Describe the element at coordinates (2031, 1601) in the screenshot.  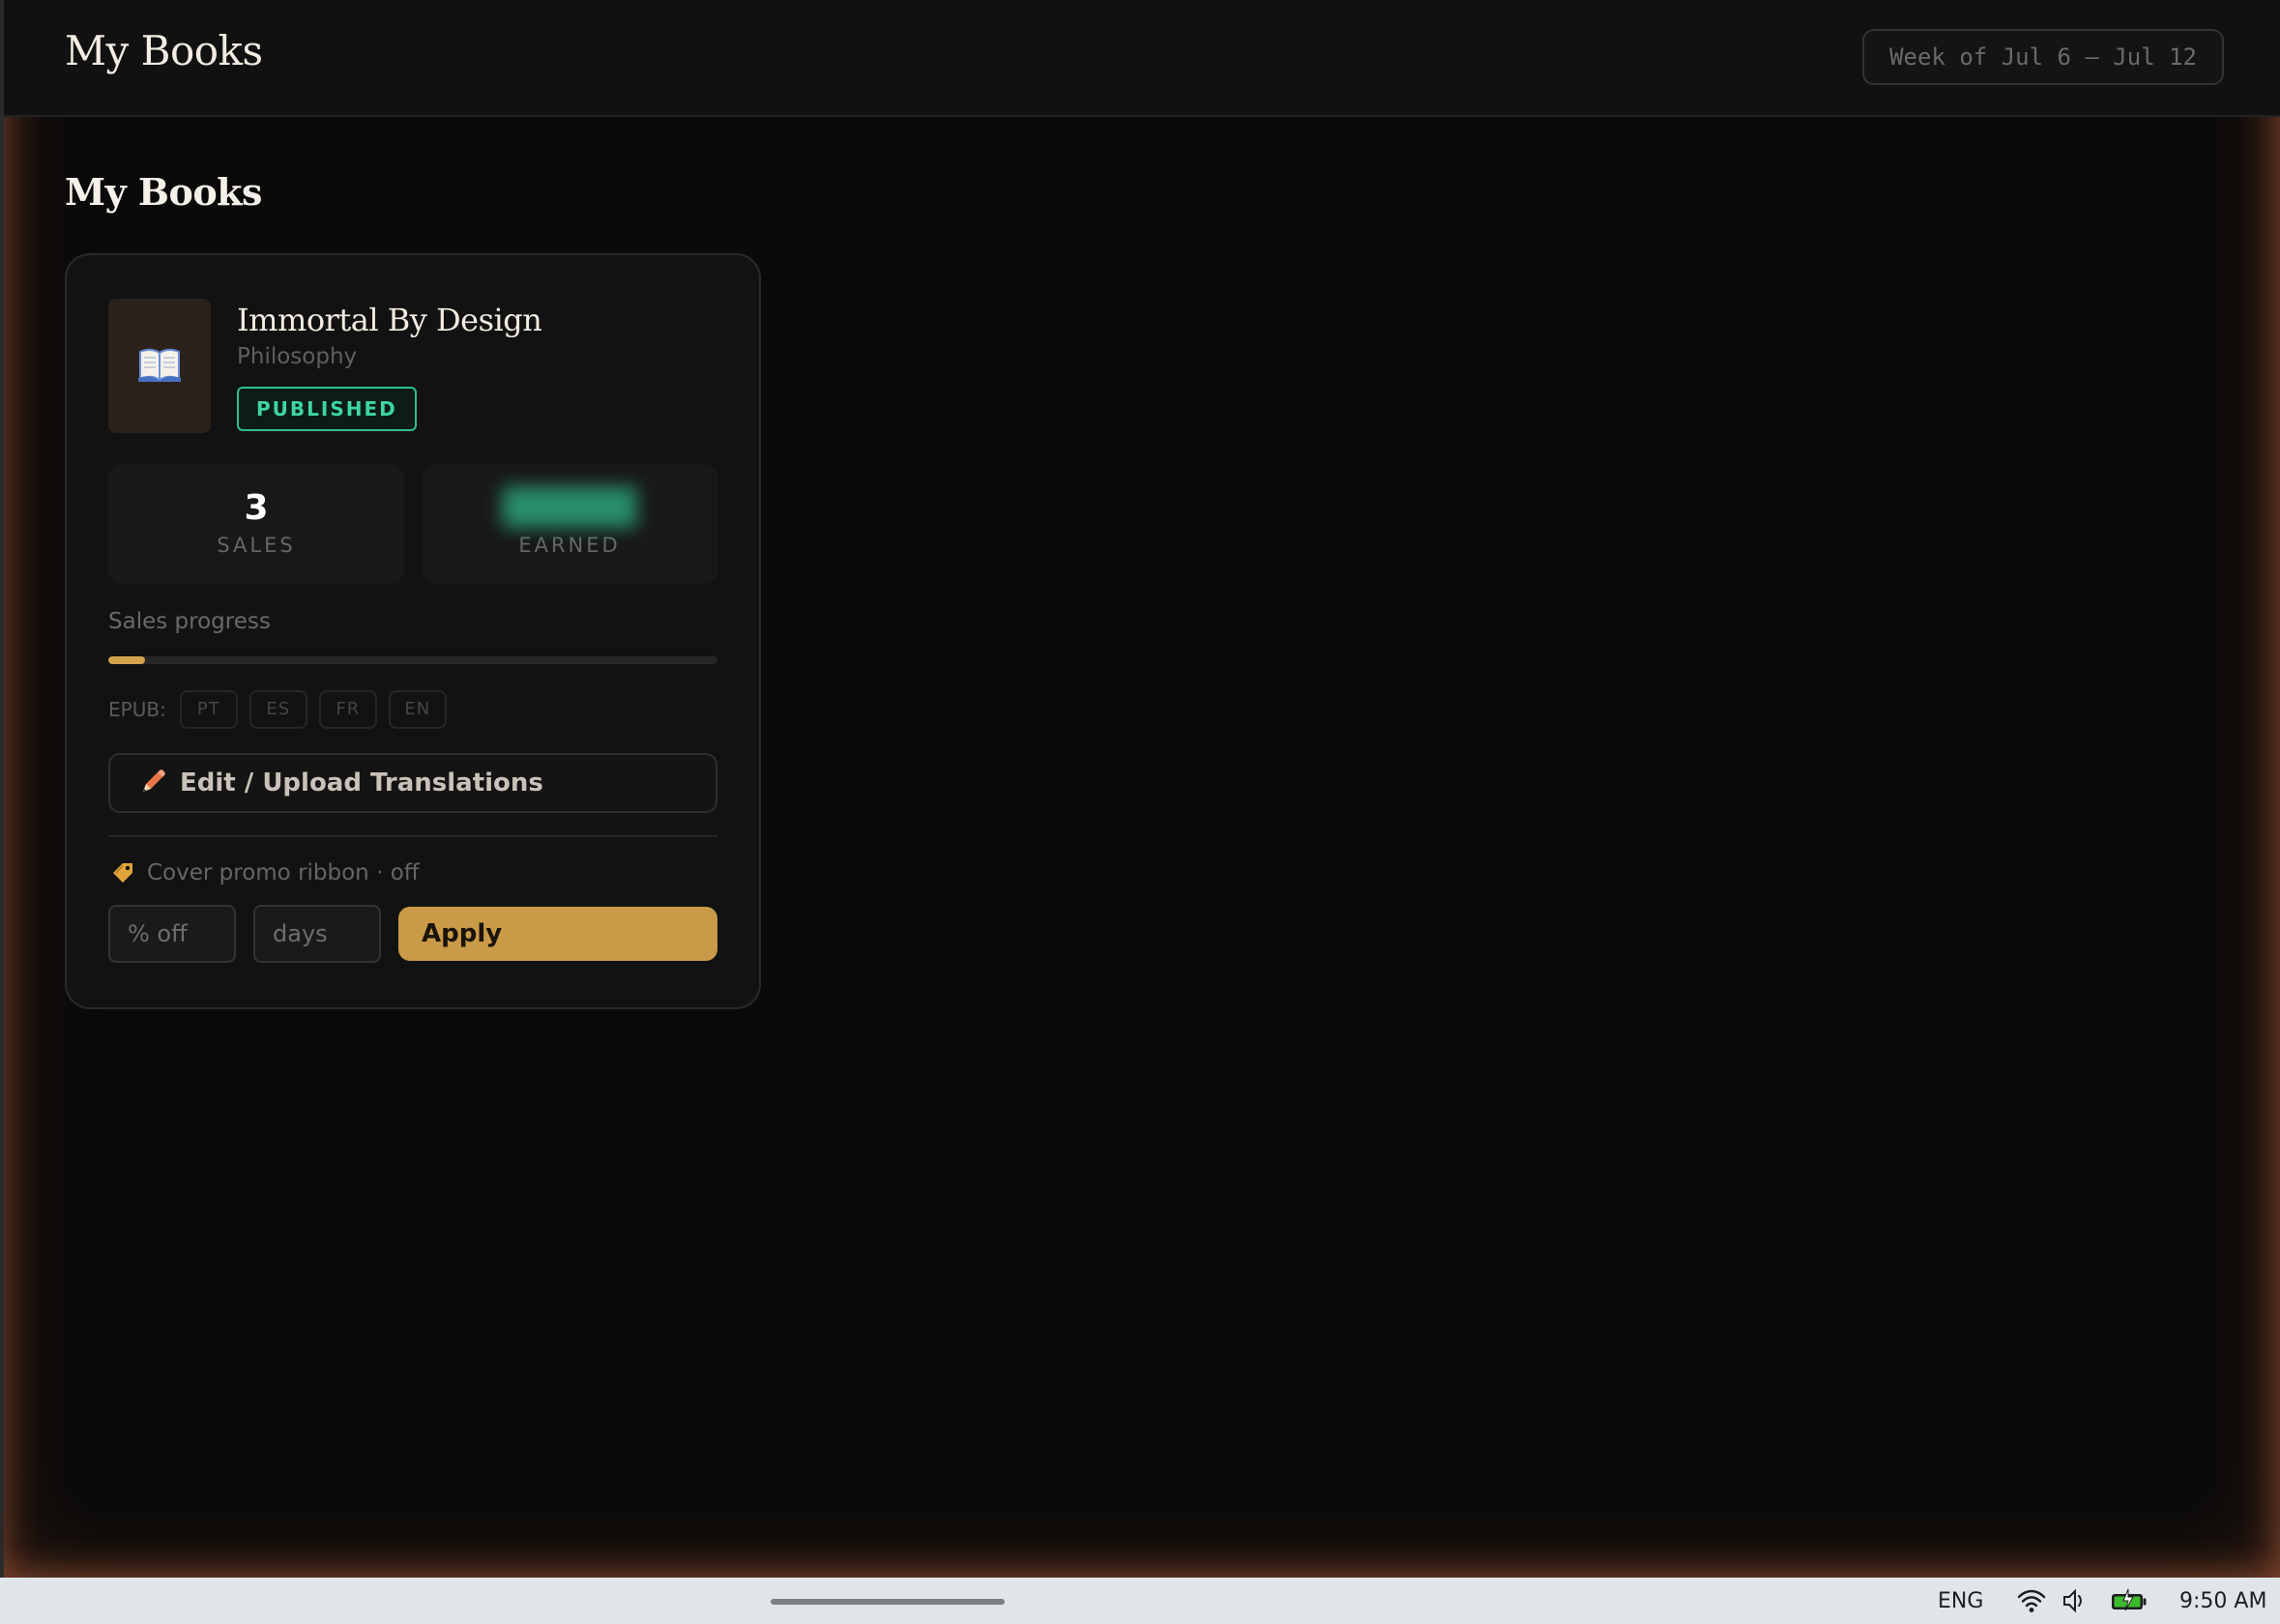
I see `wifi-icon` at that location.